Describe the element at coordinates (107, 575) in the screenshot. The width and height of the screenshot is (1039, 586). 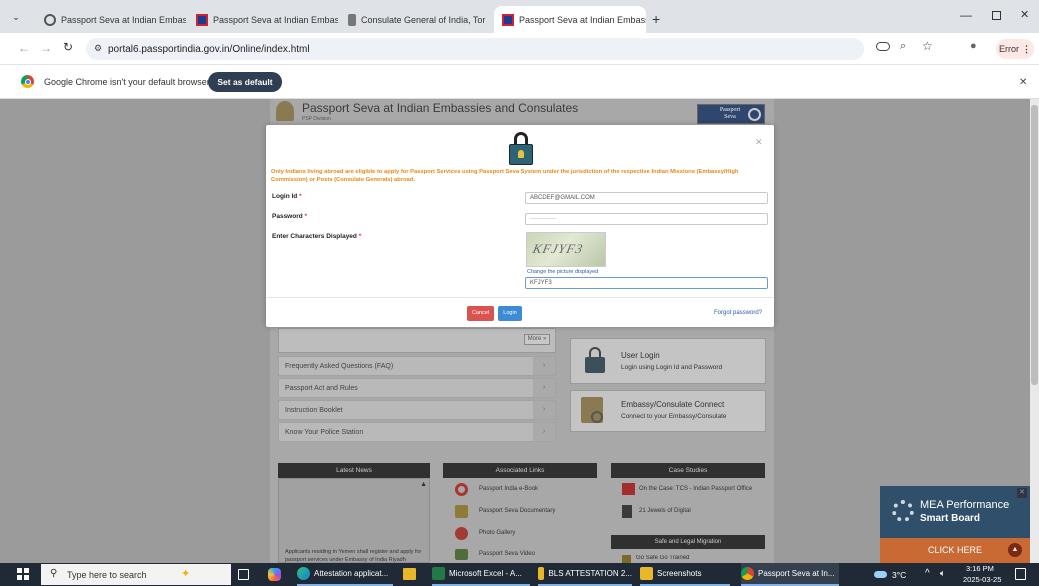
I see `search-placeholder: Type here to search` at that location.